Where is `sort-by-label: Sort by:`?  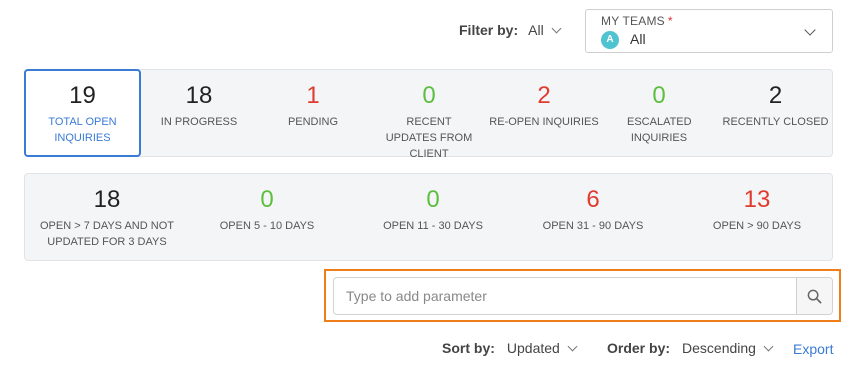
sort-by-label: Sort by: is located at coordinates (468, 348).